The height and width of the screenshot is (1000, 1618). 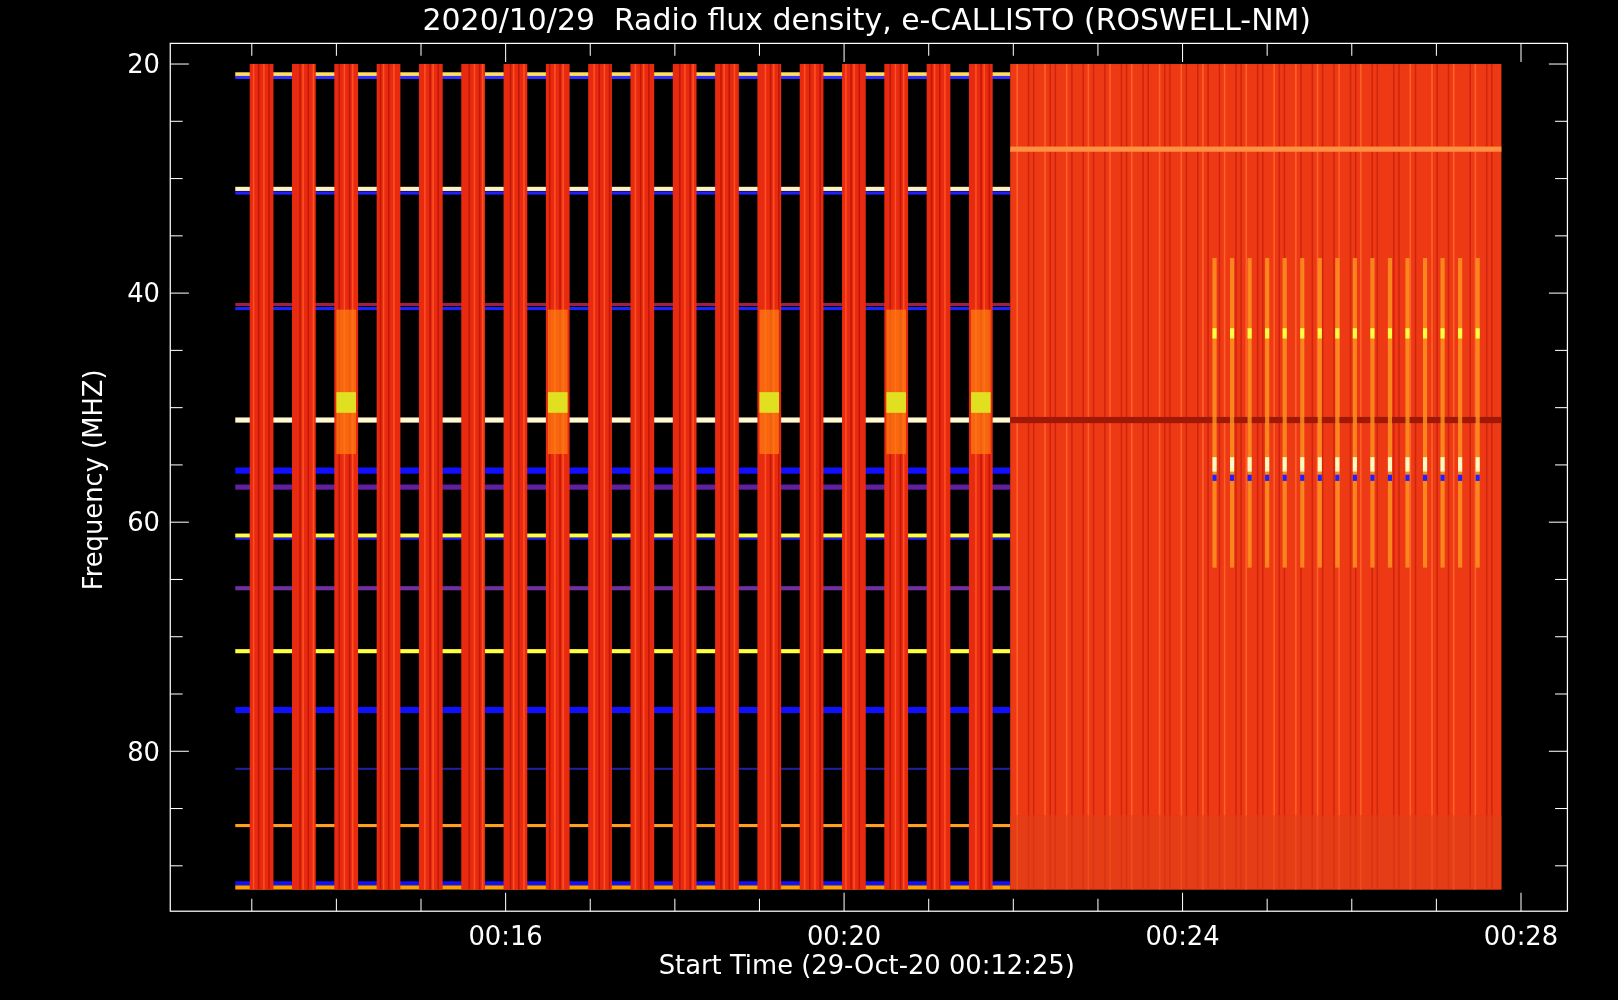 What do you see at coordinates (866, 965) in the screenshot?
I see `x-axis-label: Start Time (29-Oct-20 00:12:25)` at bounding box center [866, 965].